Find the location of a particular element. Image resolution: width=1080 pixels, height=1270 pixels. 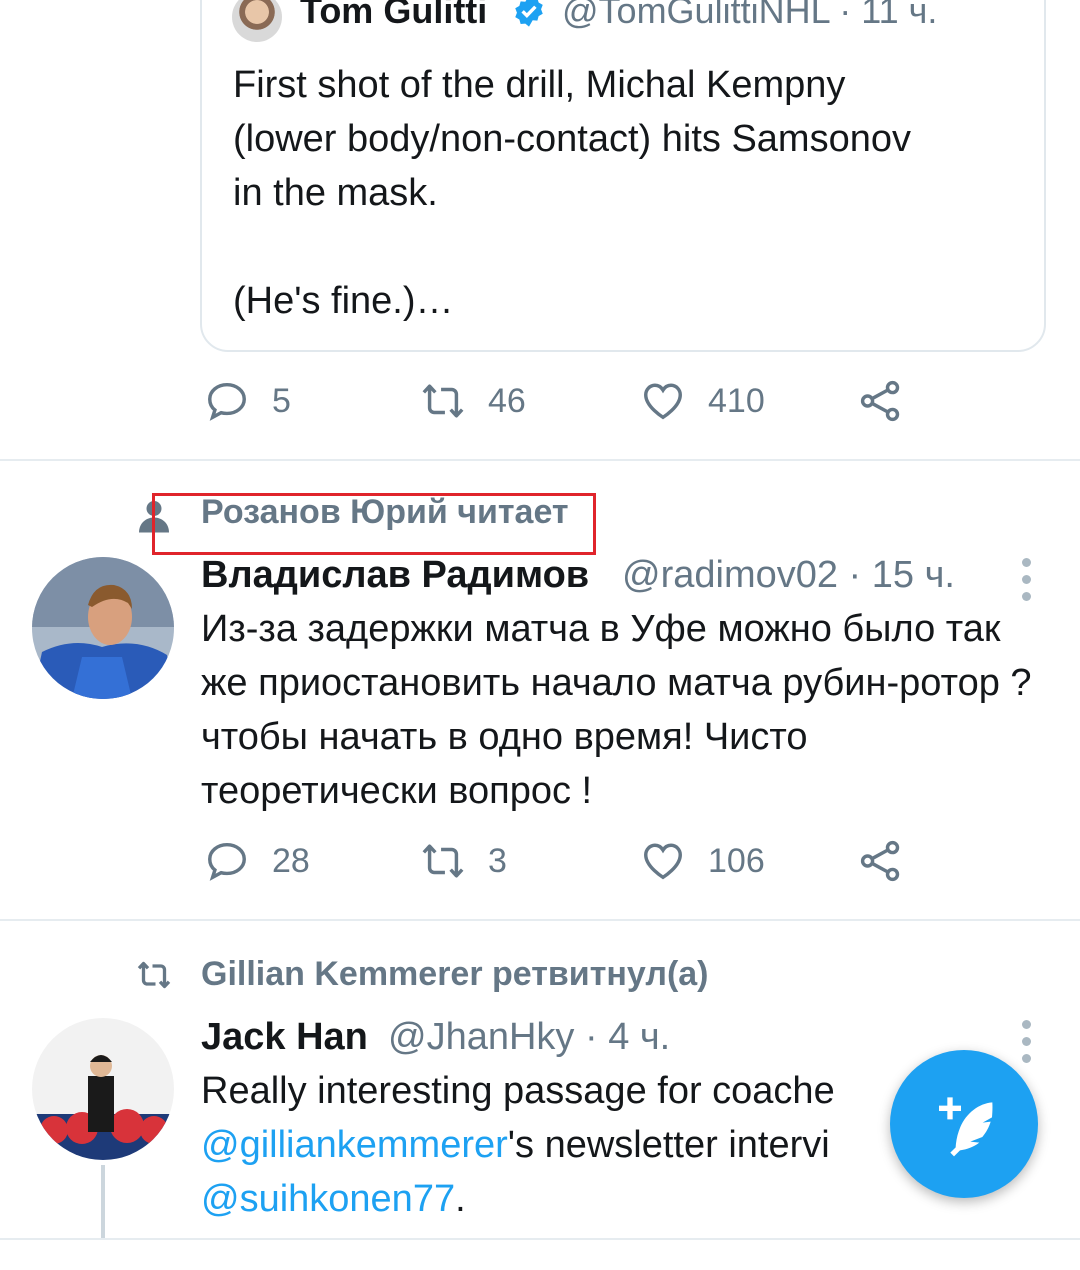

tweet-actions-bar: 28 3 106 is located at coordinates (540, 868).